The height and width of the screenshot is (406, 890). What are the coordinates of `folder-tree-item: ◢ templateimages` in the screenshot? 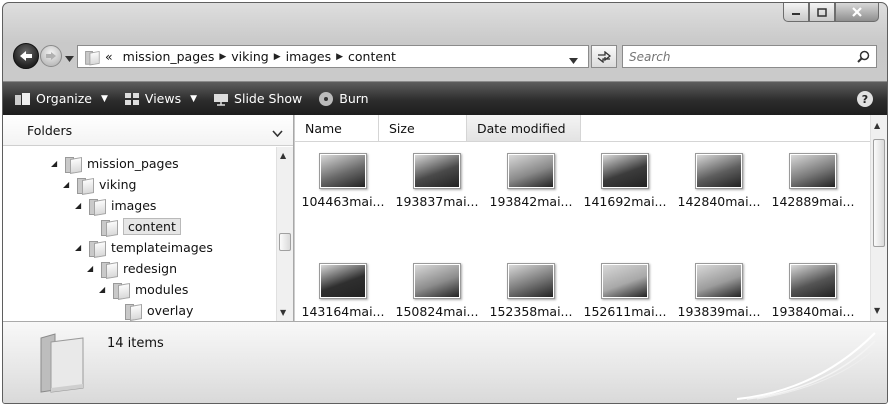 It's located at (144, 247).